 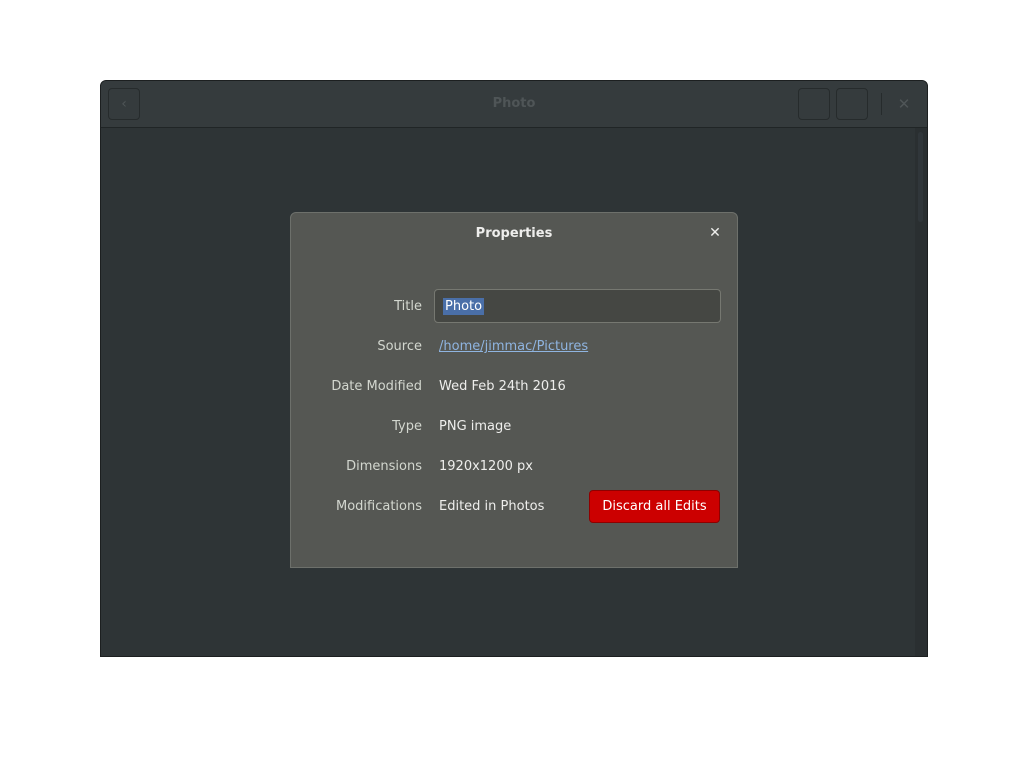 I want to click on header-separator, so click(x=881, y=104).